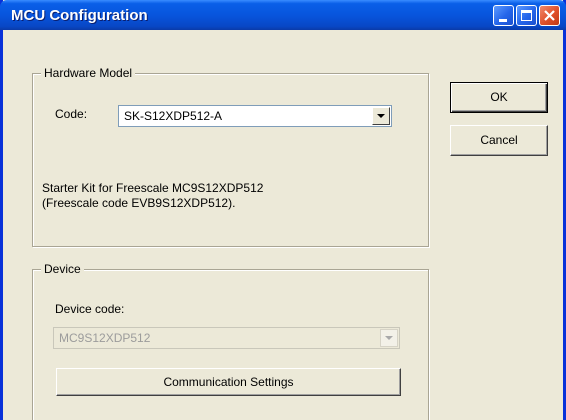 This screenshot has height=420, width=566. What do you see at coordinates (499, 140) in the screenshot?
I see `cancel-button: Cancel` at bounding box center [499, 140].